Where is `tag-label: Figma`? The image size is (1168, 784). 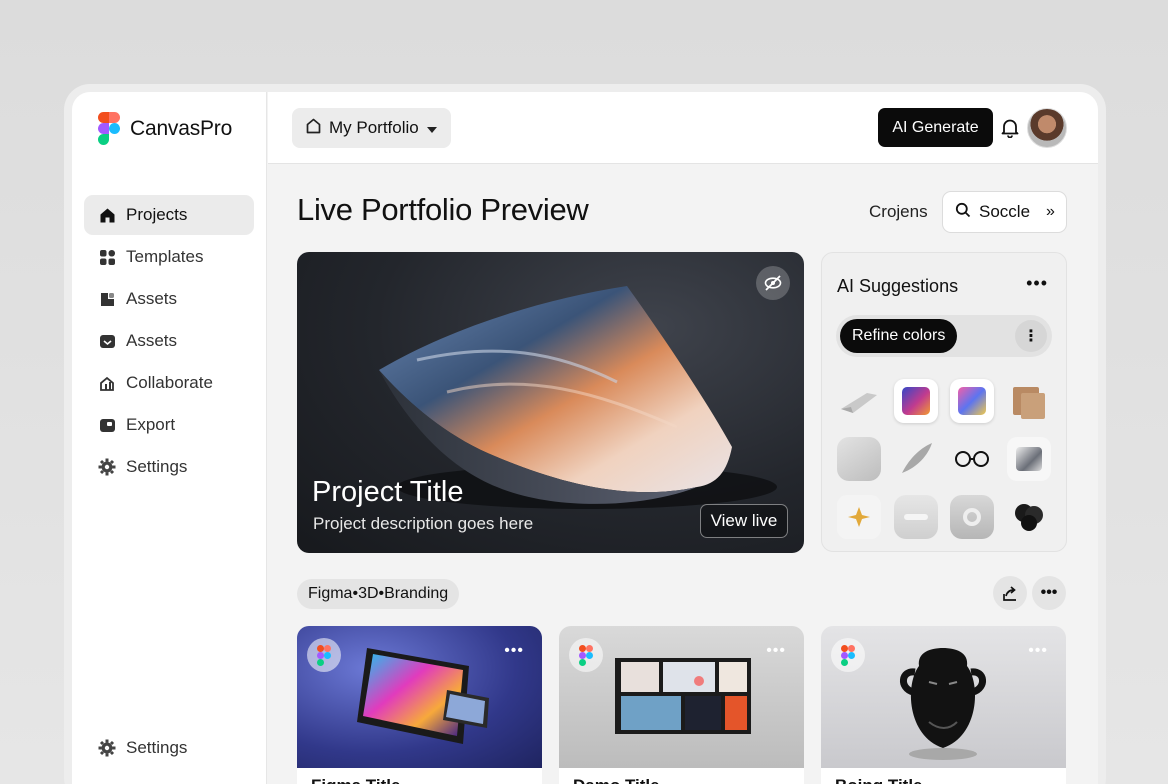 tag-label: Figma is located at coordinates (330, 594).